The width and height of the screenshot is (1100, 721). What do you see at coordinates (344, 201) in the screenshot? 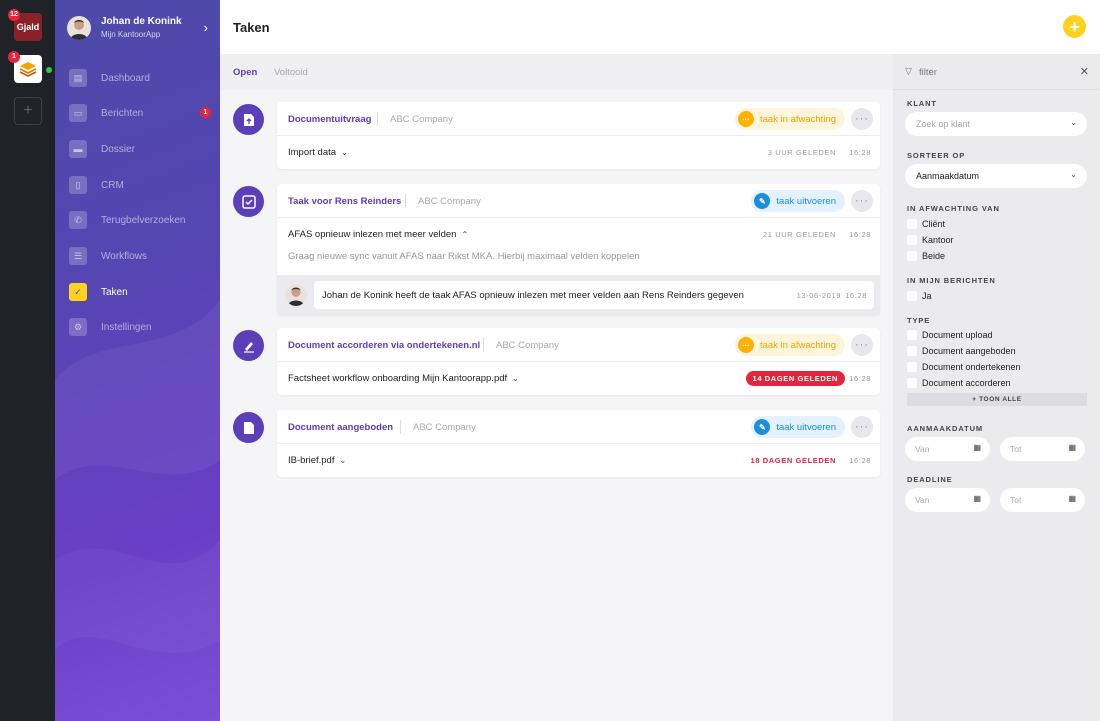
I see `task-title: Taak voor Rens Reinders` at bounding box center [344, 201].